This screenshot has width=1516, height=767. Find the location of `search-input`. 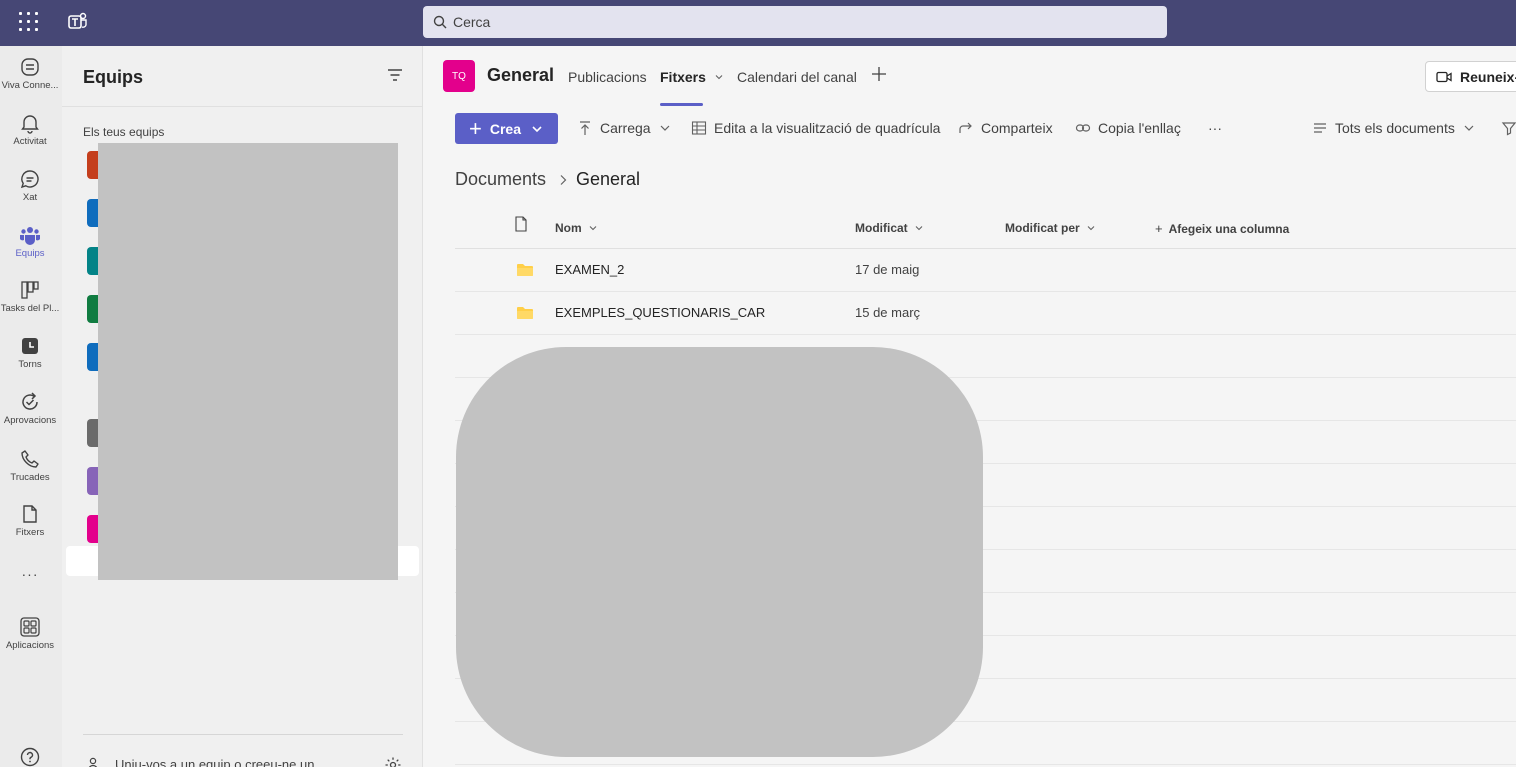

search-input is located at coordinates (753, 22).